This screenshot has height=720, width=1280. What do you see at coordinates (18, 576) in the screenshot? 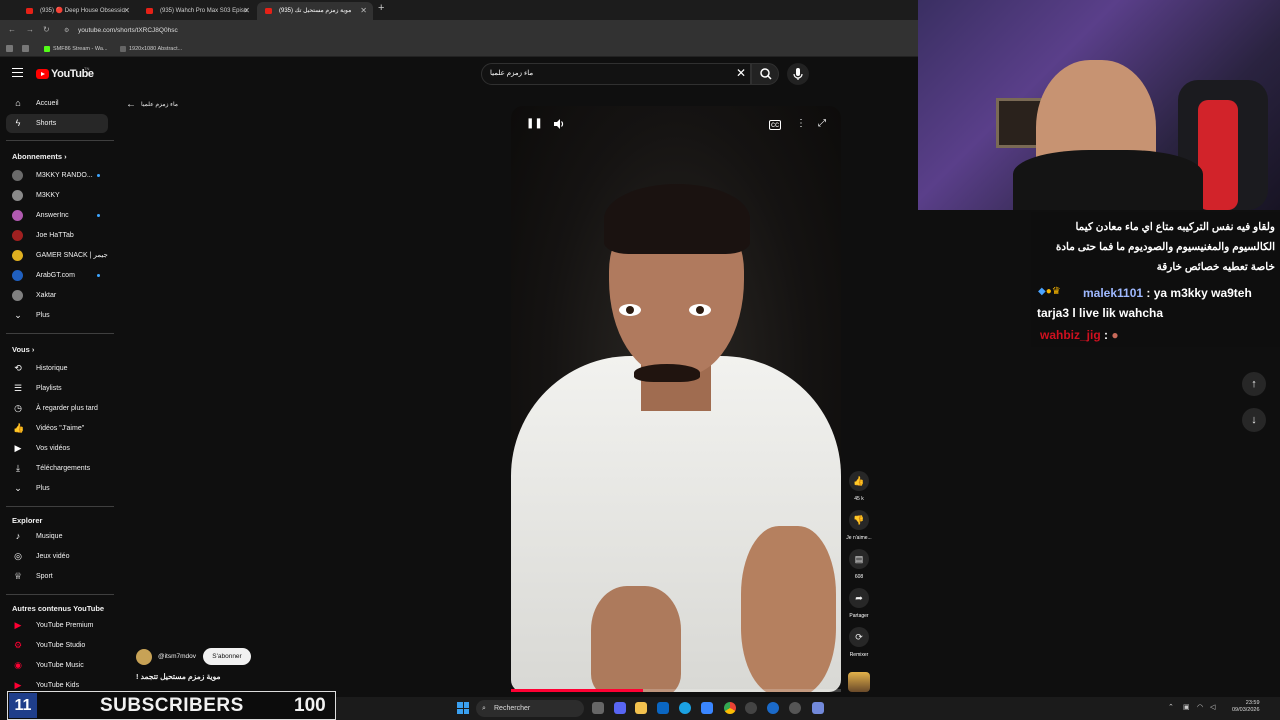
I see `trophy-icon: ♕` at bounding box center [18, 576].